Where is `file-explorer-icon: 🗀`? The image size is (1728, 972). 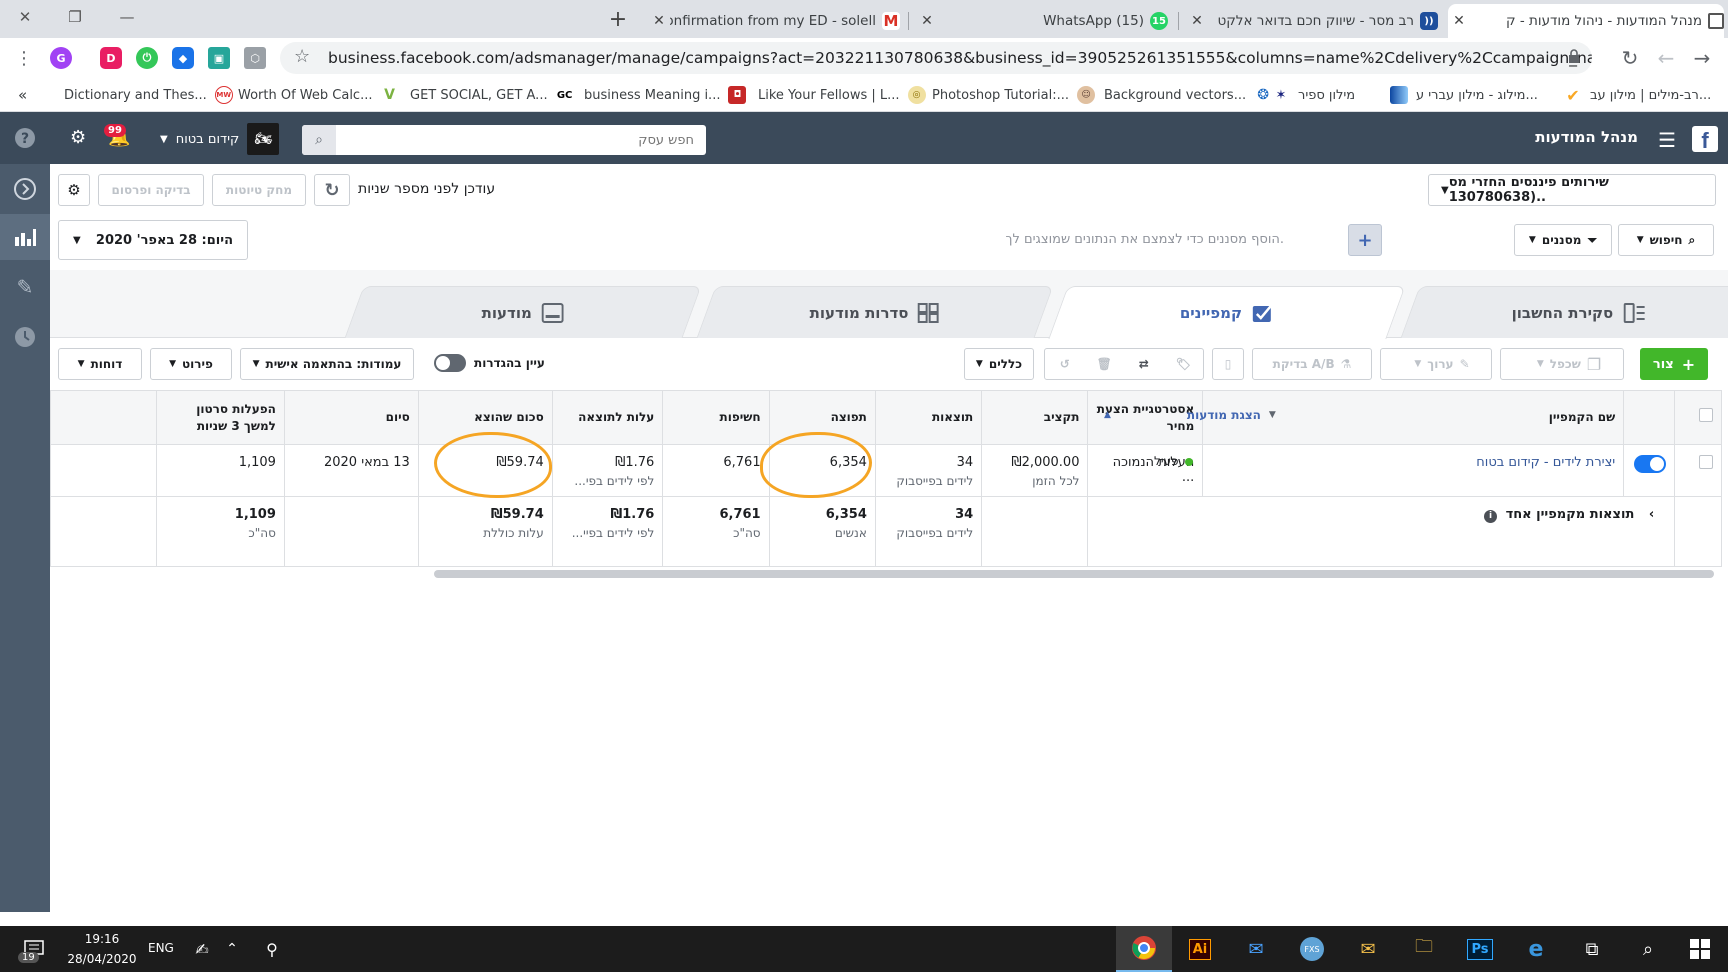 file-explorer-icon: 🗀 is located at coordinates (1424, 949).